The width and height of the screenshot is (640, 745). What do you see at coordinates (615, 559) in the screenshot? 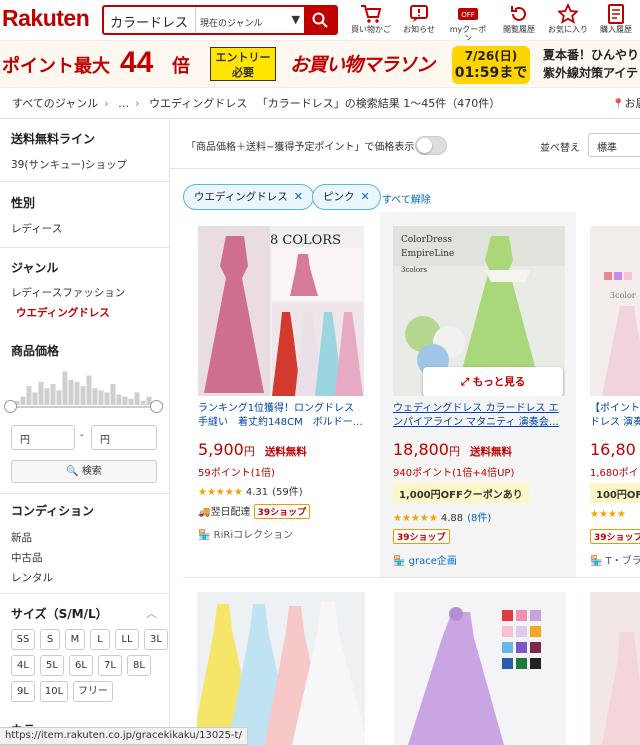
I see `shop-name: 🏪 T・ブラ` at bounding box center [615, 559].